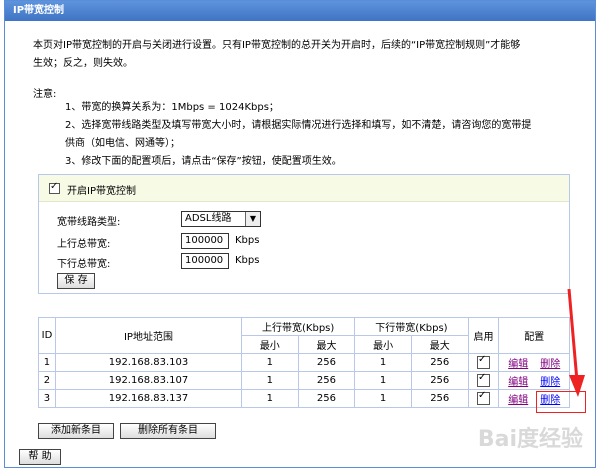 This screenshot has width=600, height=472. I want to click on add-entry-button: 添加新条目, so click(76, 431).